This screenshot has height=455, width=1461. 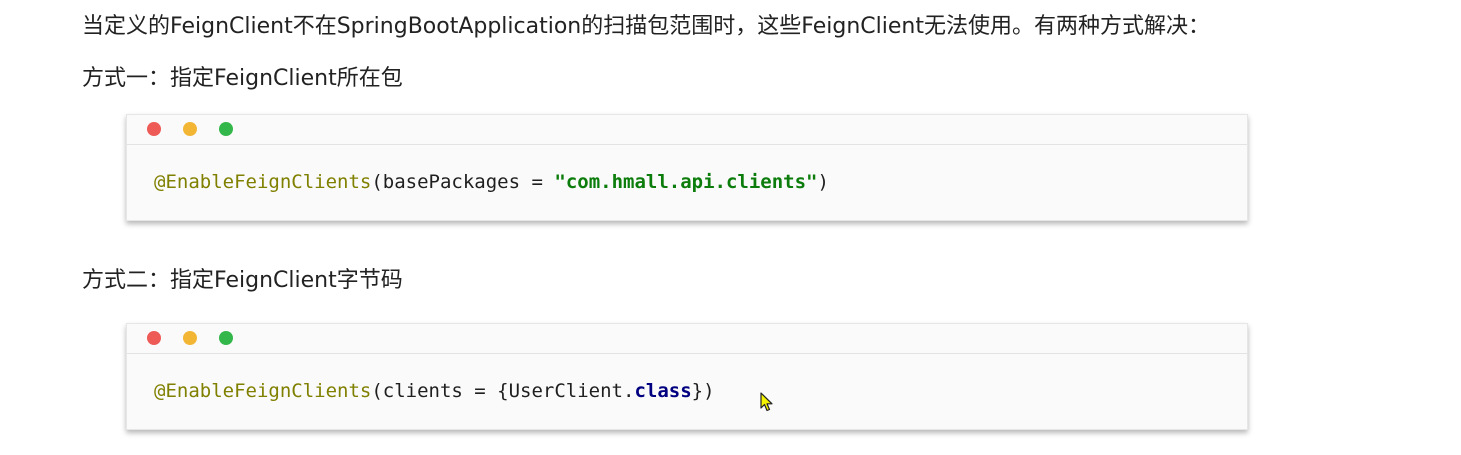 What do you see at coordinates (766, 402) in the screenshot?
I see `mouse-cursor-icon` at bounding box center [766, 402].